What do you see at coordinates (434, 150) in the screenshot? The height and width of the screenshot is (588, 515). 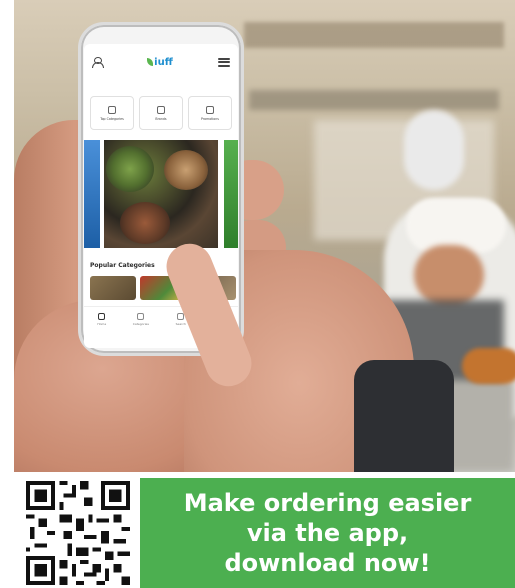 I see `background-chef` at bounding box center [434, 150].